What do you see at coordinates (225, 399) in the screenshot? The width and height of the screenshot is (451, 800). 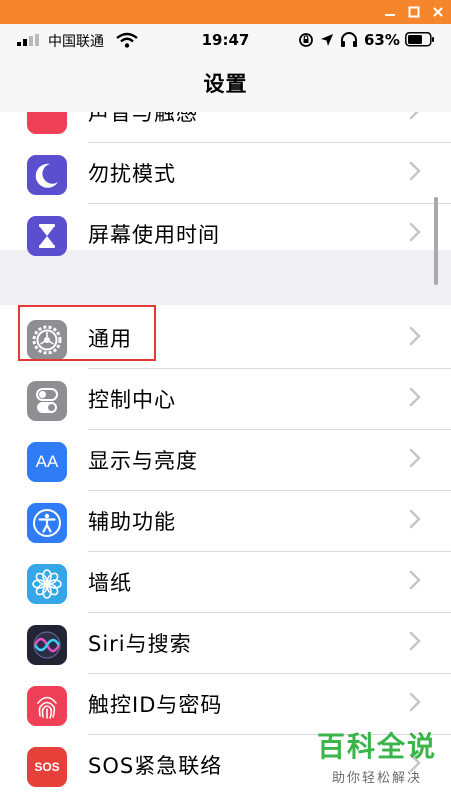 I see `settings-item-control-center: 控制中心` at bounding box center [225, 399].